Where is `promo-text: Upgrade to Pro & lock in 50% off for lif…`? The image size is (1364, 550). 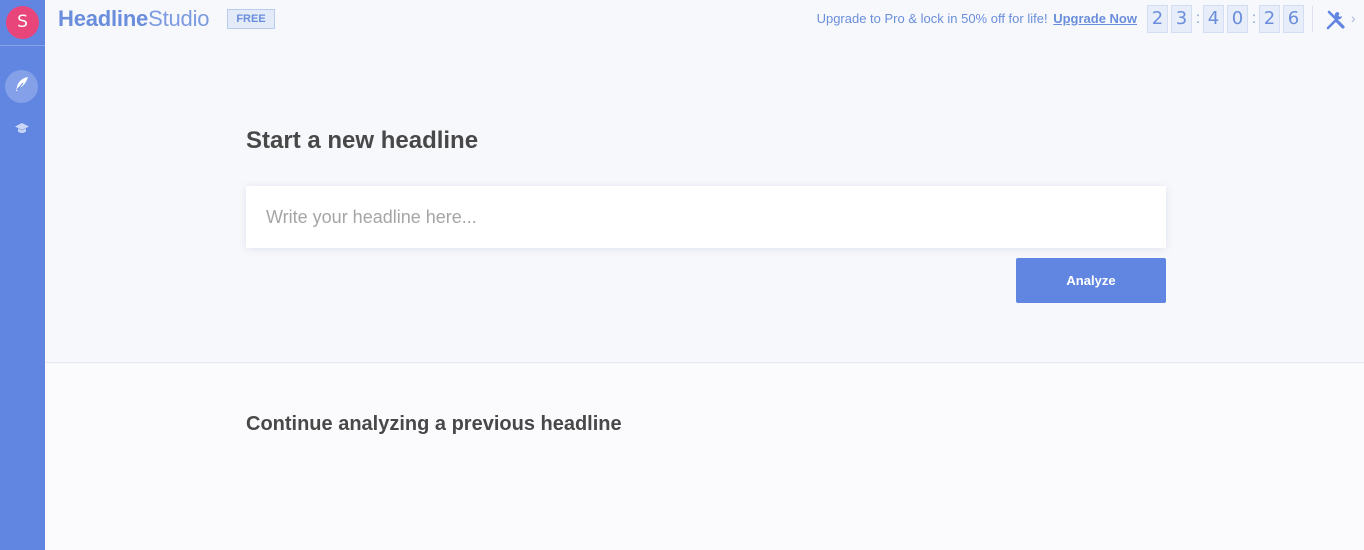
promo-text: Upgrade to Pro & lock in 50% off for lif… is located at coordinates (932, 18).